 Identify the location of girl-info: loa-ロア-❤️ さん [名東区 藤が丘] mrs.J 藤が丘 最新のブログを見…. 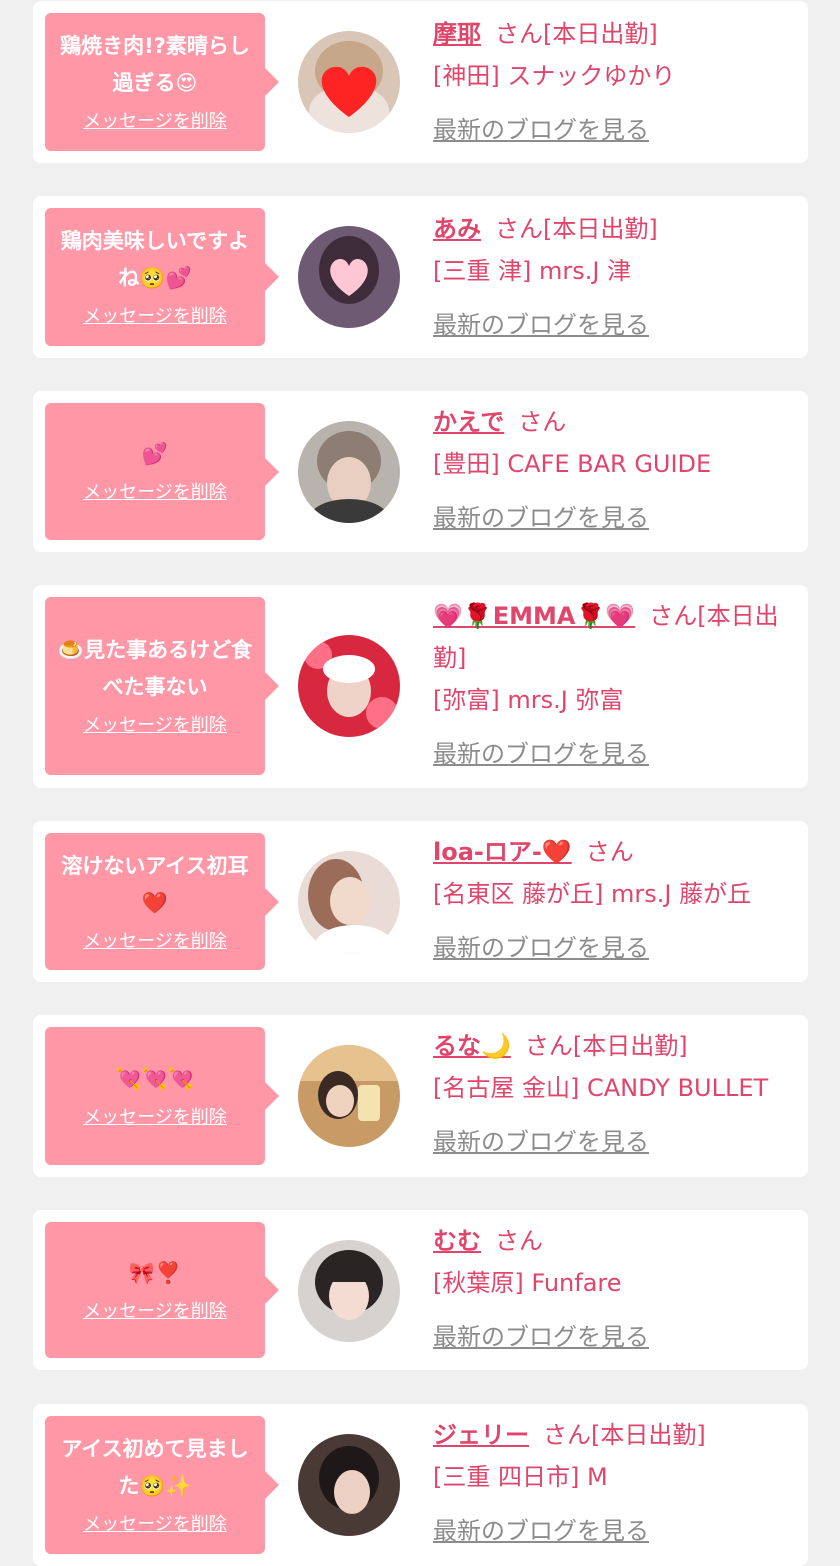
(610, 900).